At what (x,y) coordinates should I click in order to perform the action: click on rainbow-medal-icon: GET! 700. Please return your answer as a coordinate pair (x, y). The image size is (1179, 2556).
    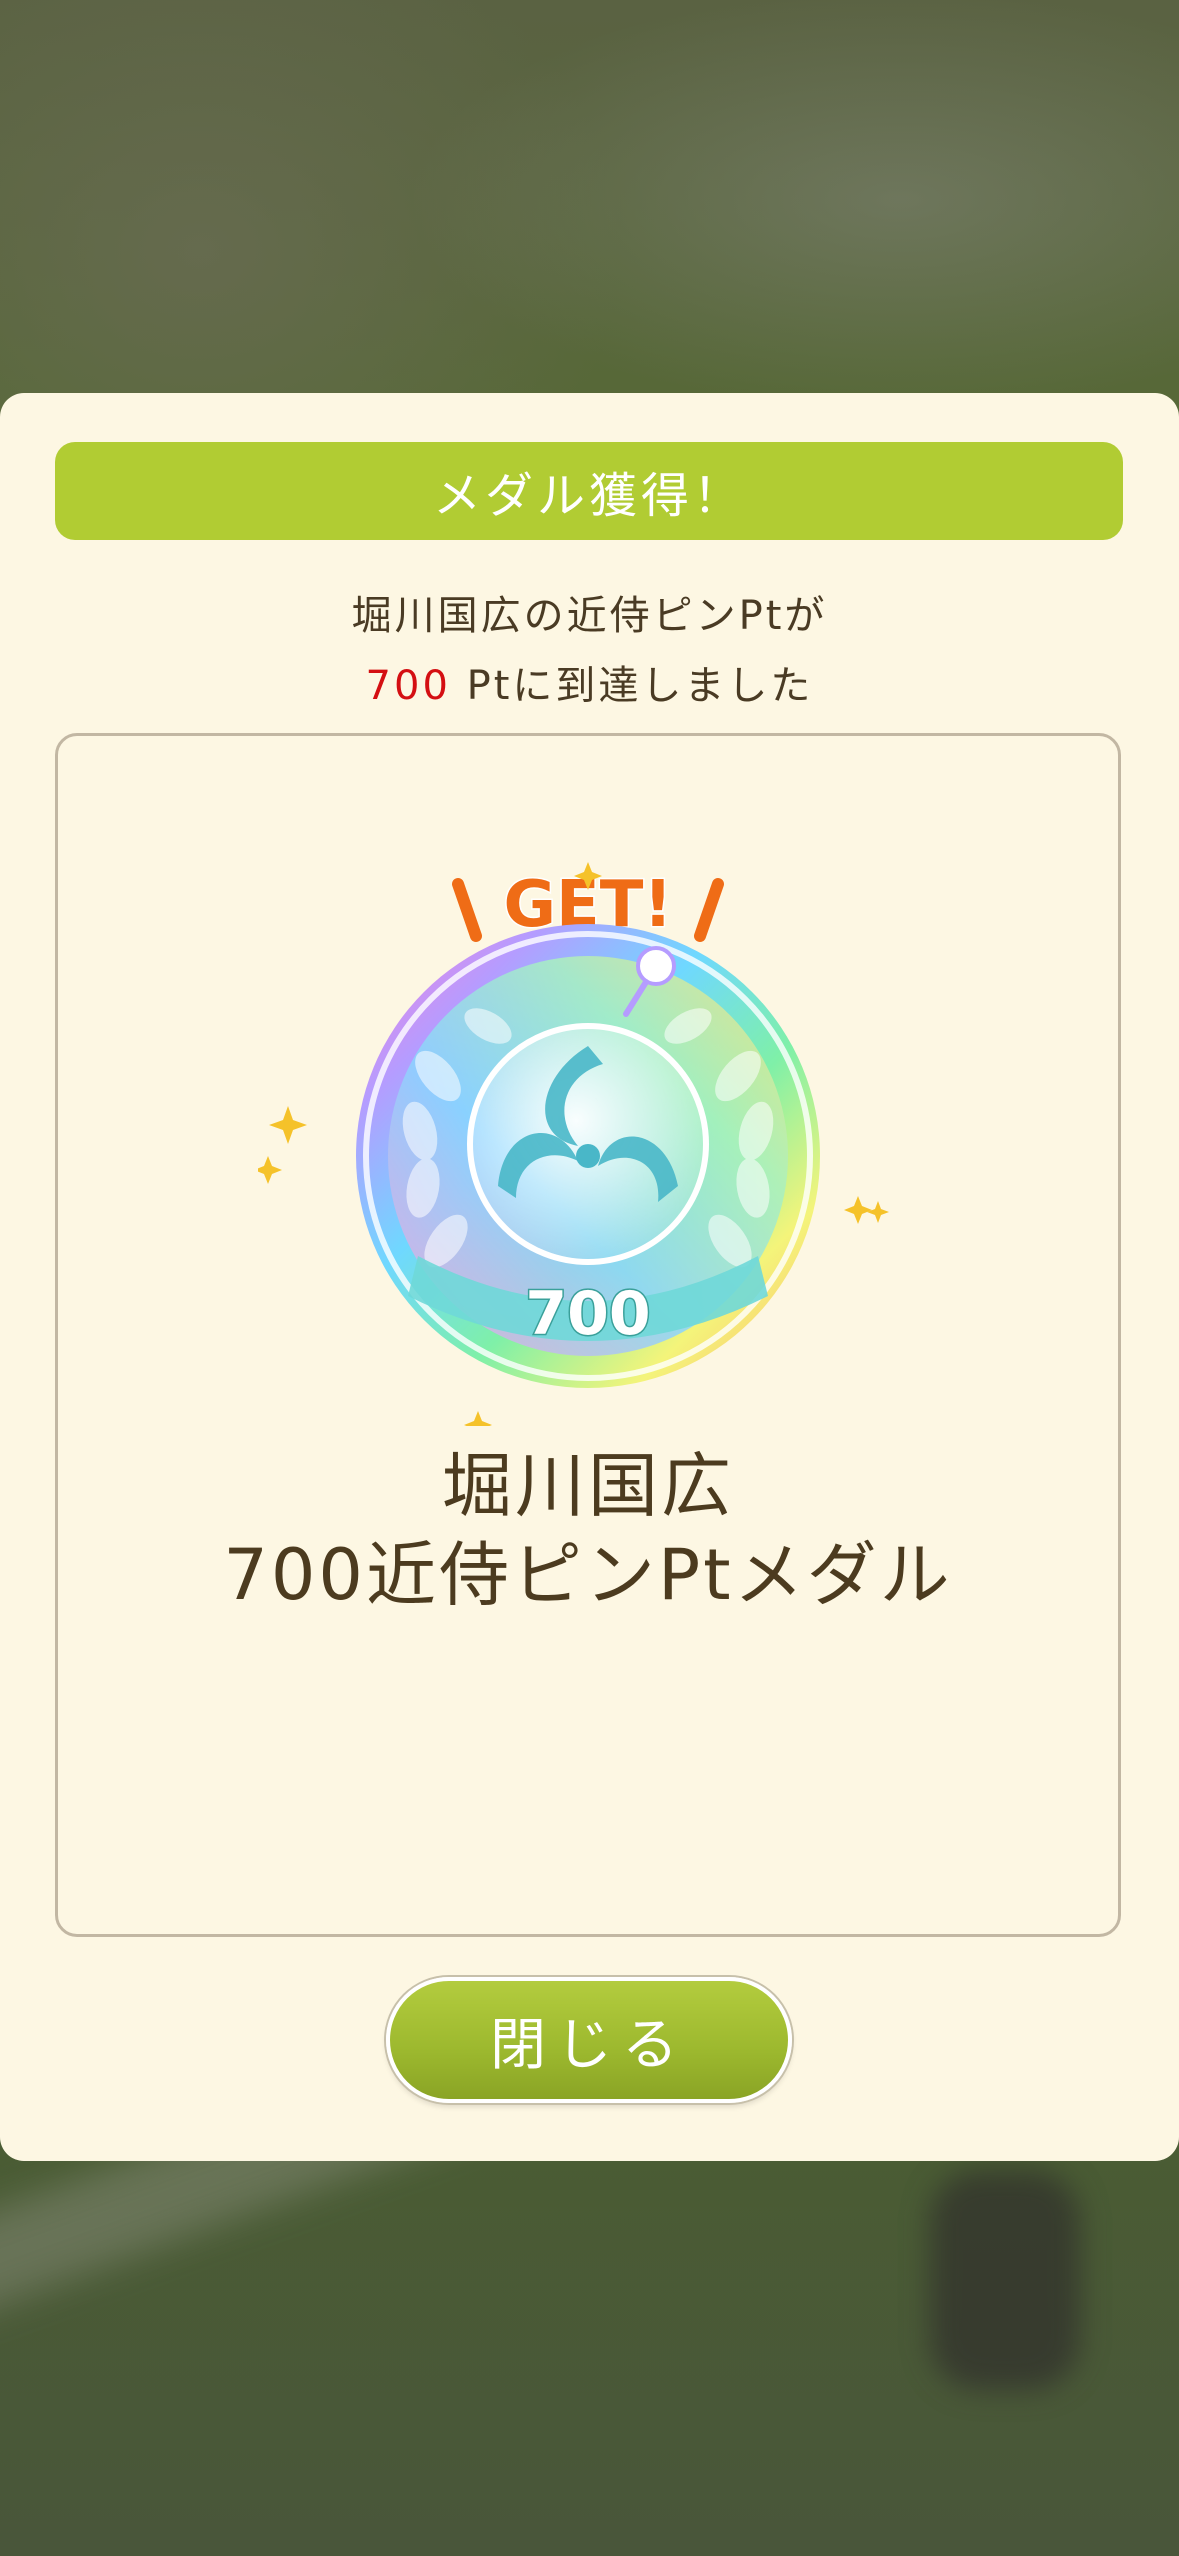
    Looking at the image, I should click on (573, 1144).